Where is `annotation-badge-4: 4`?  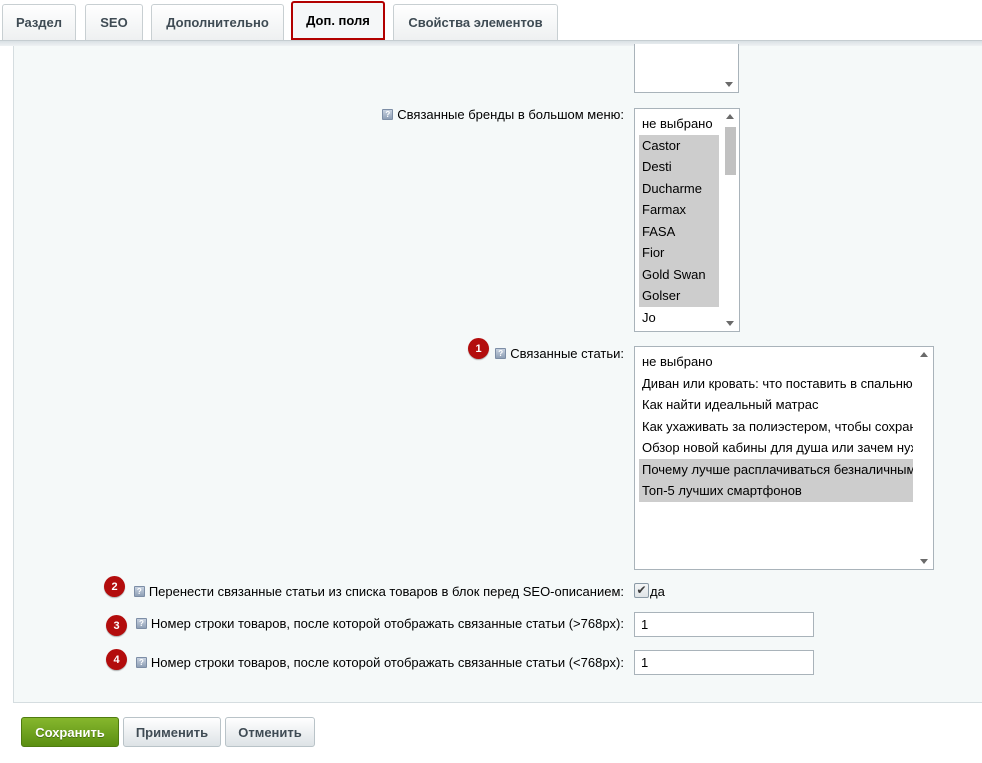 annotation-badge-4: 4 is located at coordinates (116, 659).